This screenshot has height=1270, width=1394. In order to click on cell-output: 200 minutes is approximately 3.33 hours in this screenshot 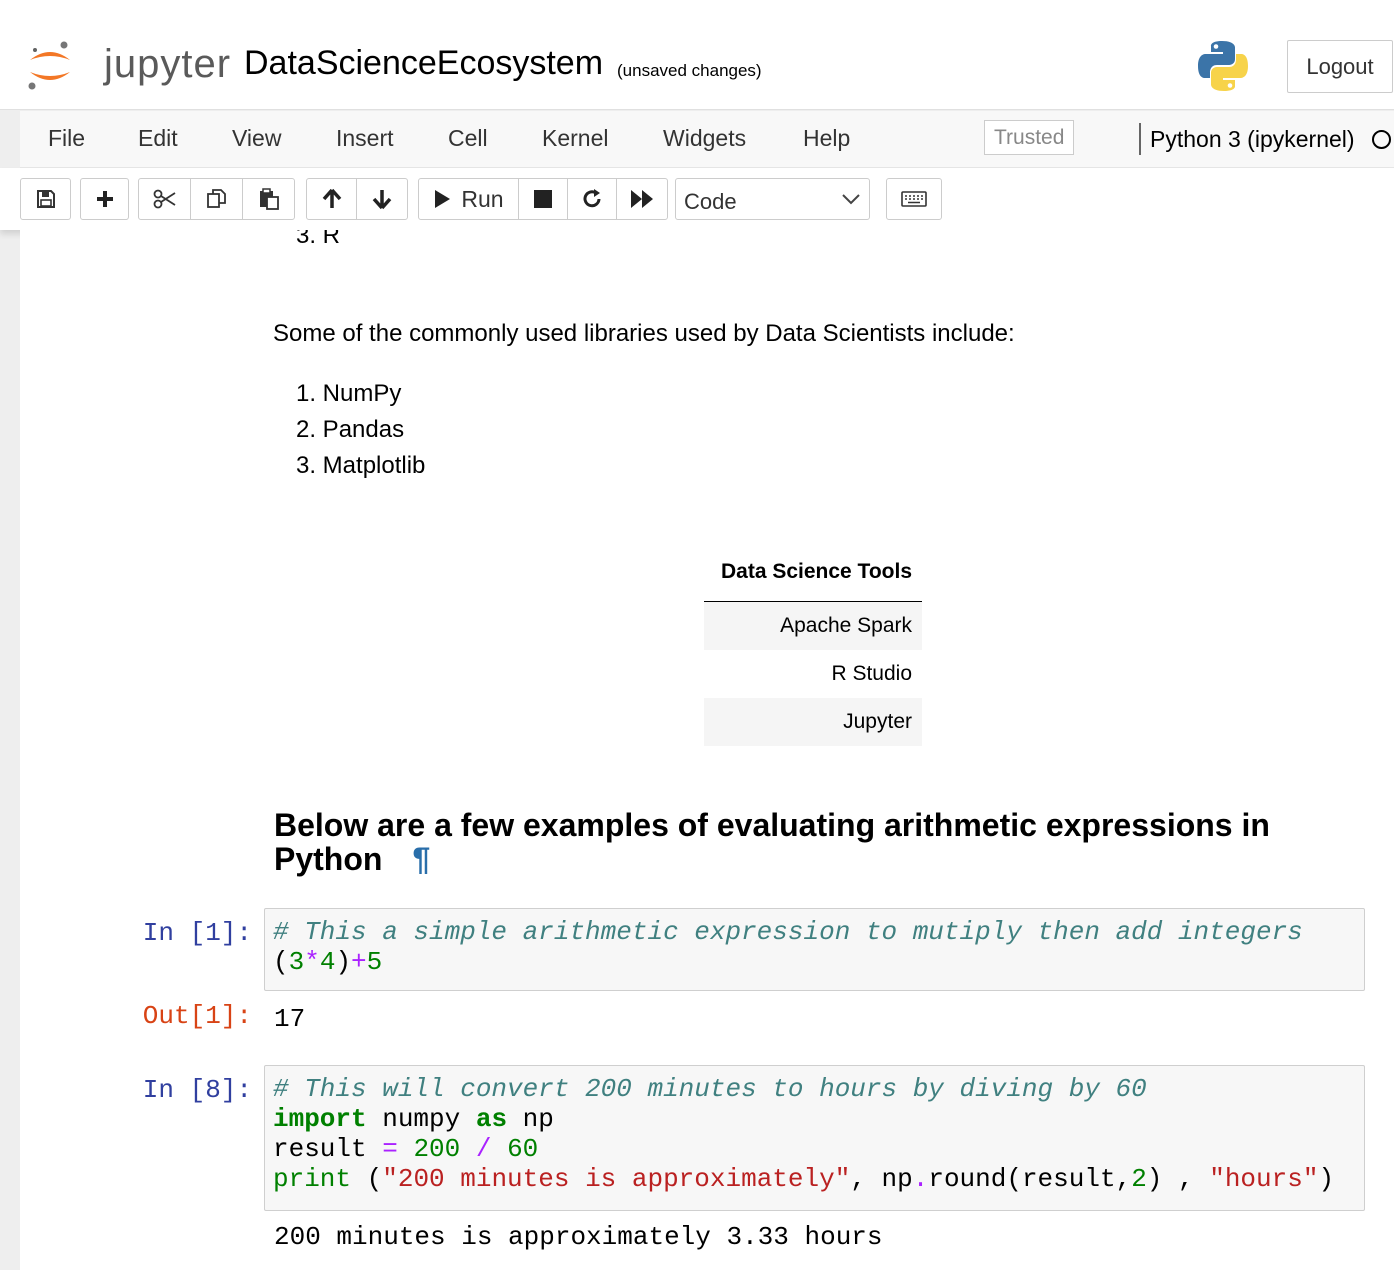, I will do `click(578, 1237)`.